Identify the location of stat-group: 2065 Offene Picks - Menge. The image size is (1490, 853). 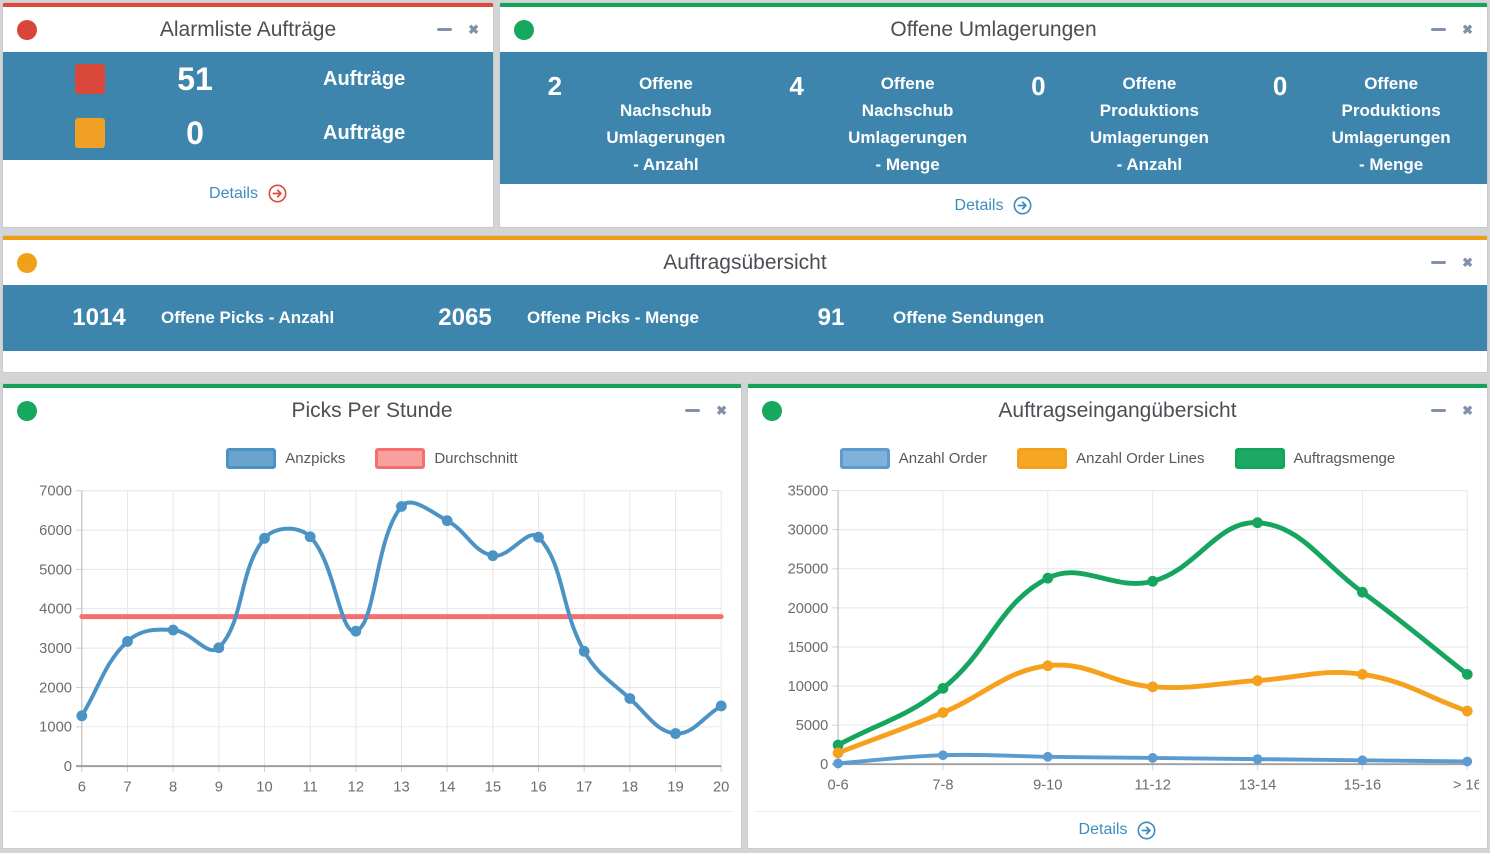
(592, 318).